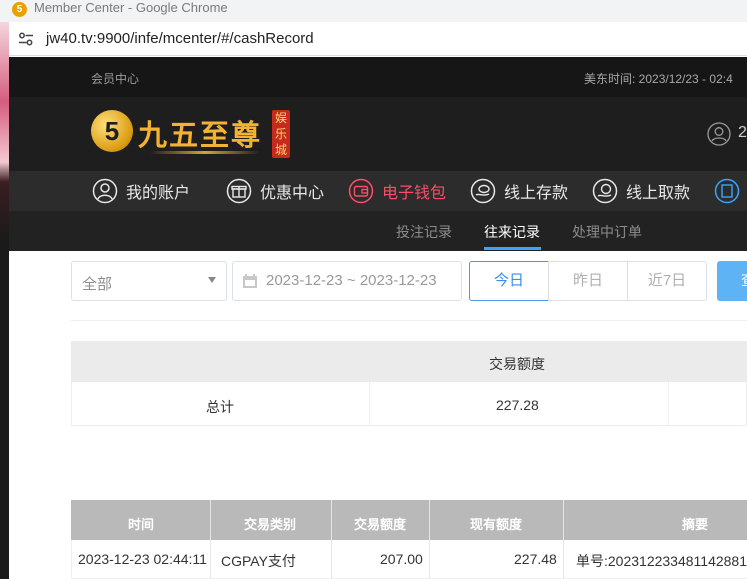  Describe the element at coordinates (142, 559) in the screenshot. I see `row-time: 2023-12-23 02:44:11` at that location.